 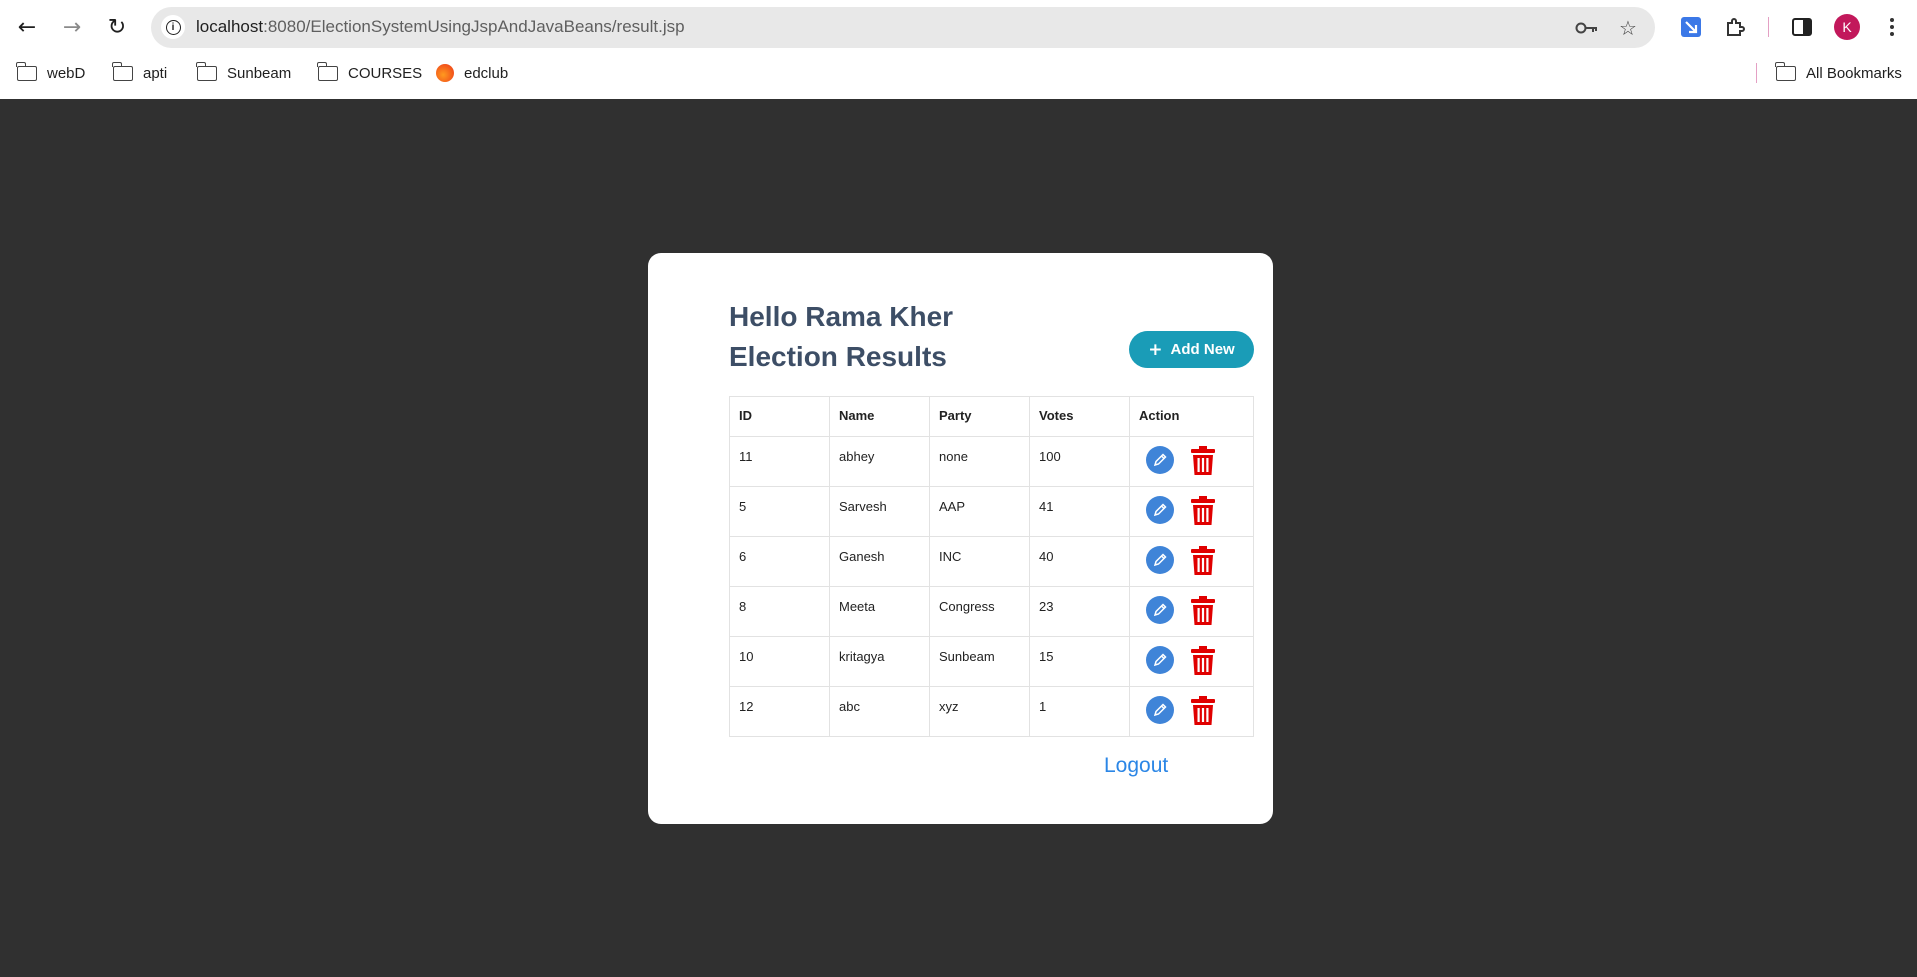 I want to click on bookmark-edclub: edclub, so click(x=472, y=73).